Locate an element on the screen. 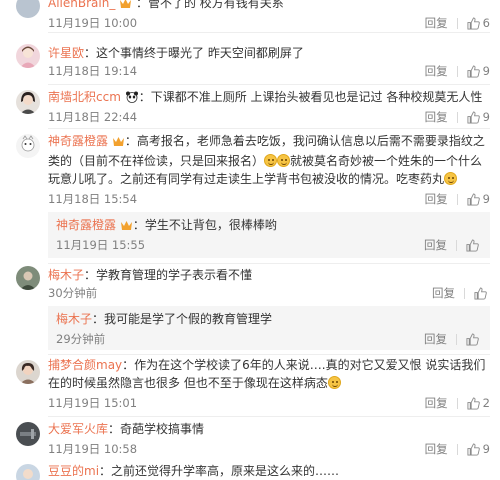  like-button: 6 is located at coordinates (478, 23).